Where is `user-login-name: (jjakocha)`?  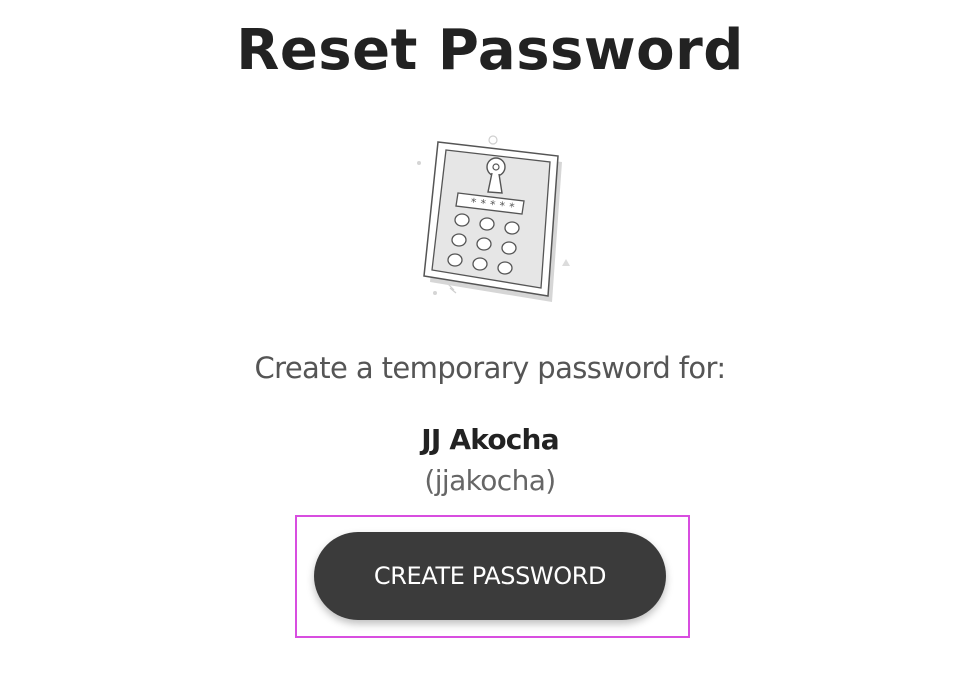
user-login-name: (jjakocha) is located at coordinates (490, 480).